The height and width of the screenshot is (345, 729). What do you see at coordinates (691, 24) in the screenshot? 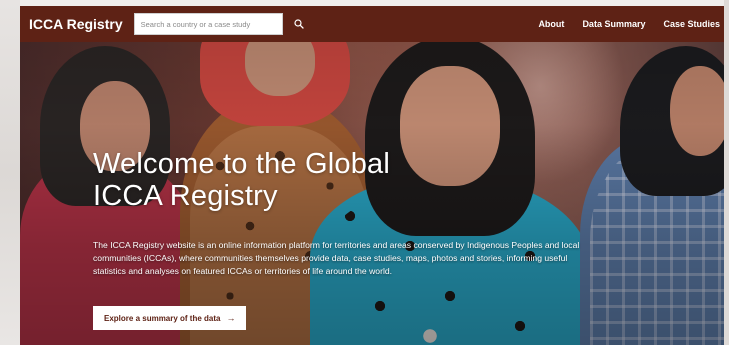
I see `nav-case-studies: Case Studies` at bounding box center [691, 24].